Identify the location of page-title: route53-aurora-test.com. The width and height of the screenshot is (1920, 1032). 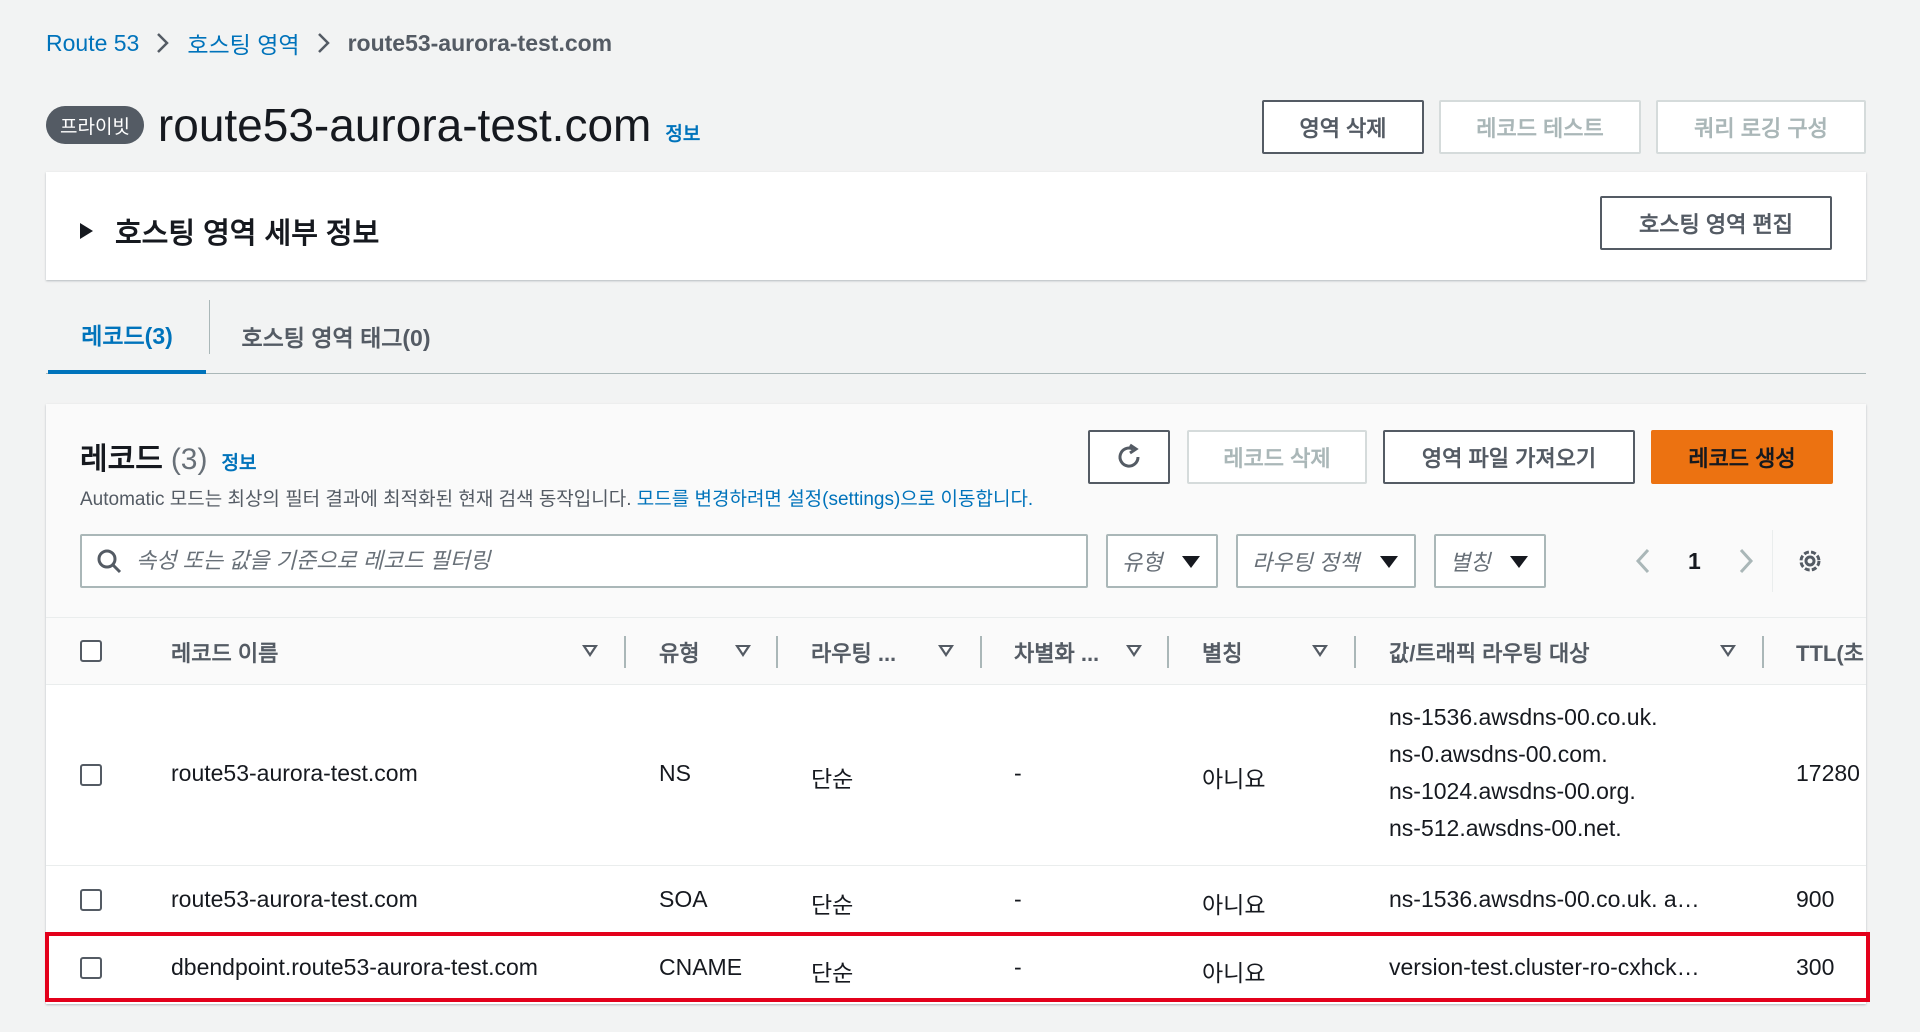
(404, 125).